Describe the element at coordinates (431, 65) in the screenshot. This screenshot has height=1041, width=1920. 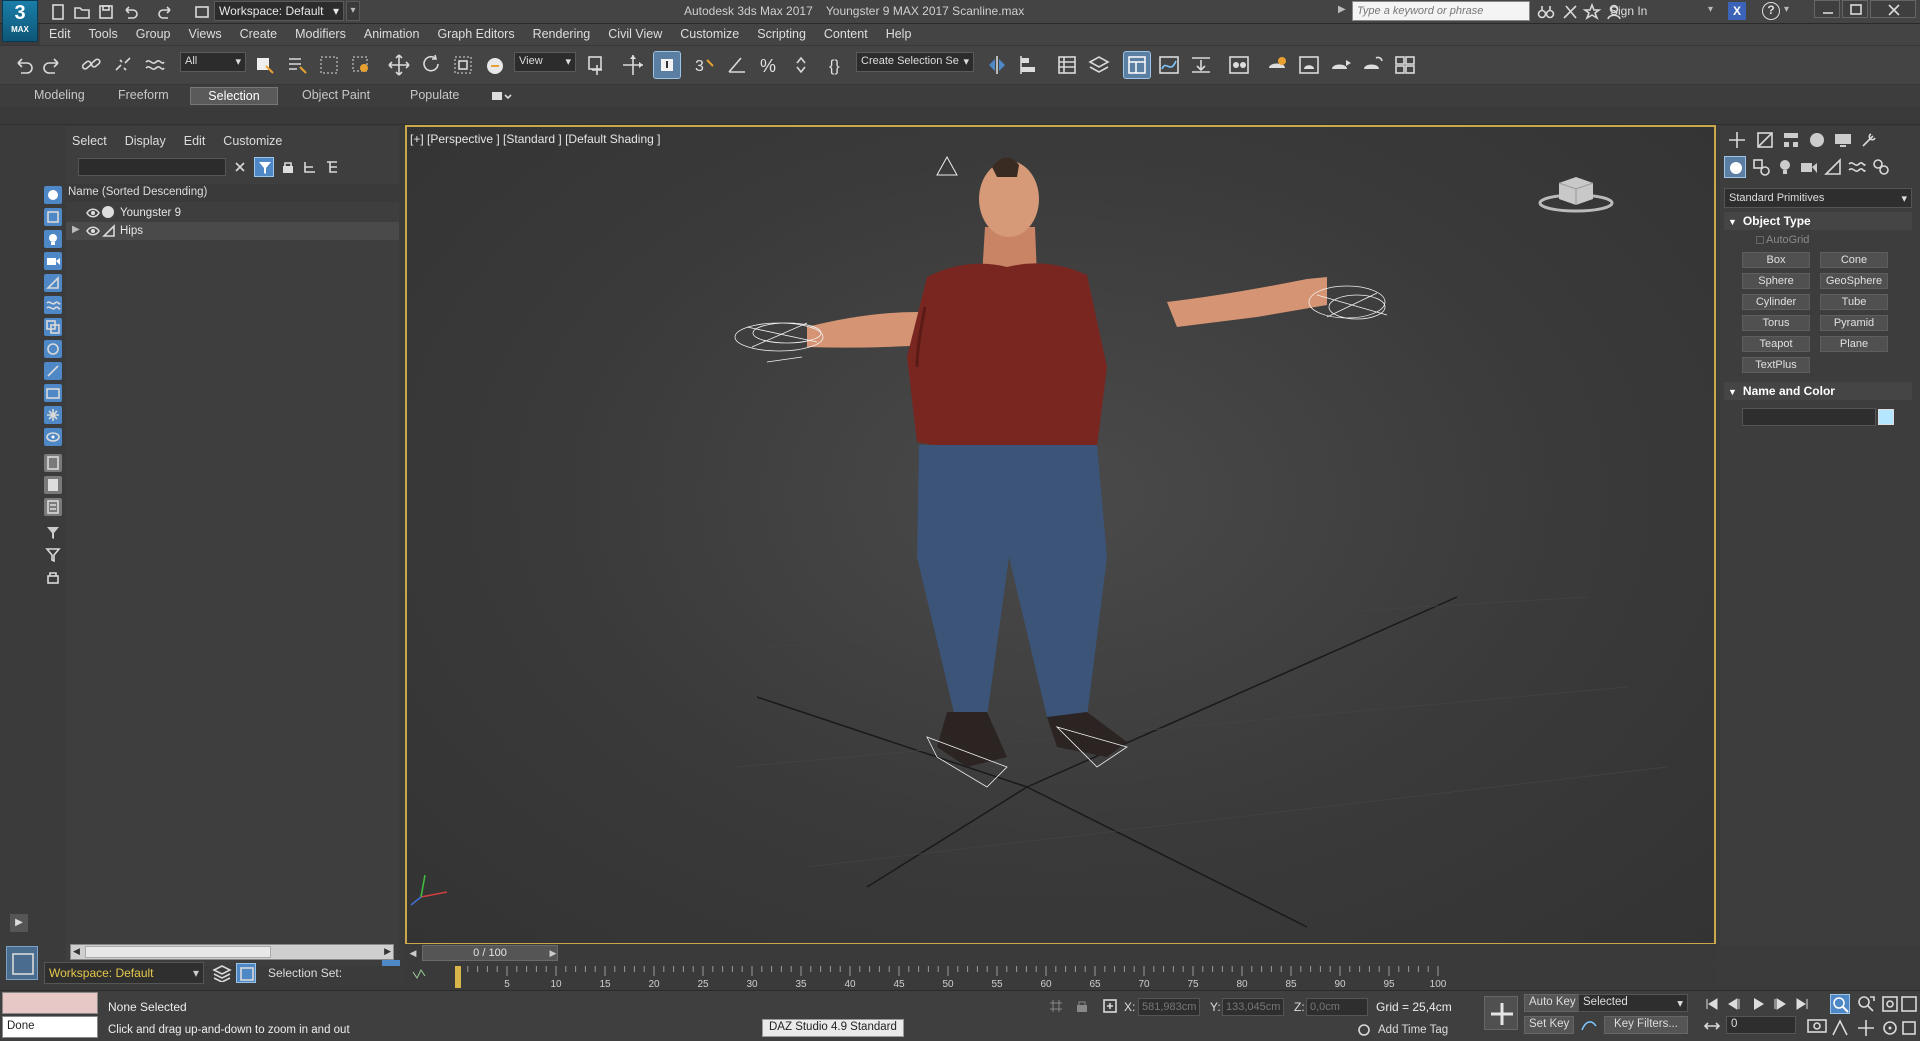
I see `rotate-icon` at that location.